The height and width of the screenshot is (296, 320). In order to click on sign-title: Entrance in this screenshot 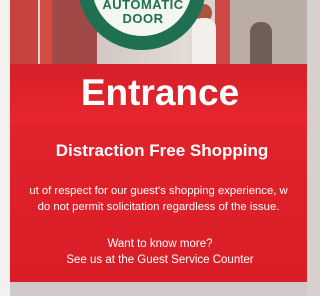, I will do `click(160, 92)`.